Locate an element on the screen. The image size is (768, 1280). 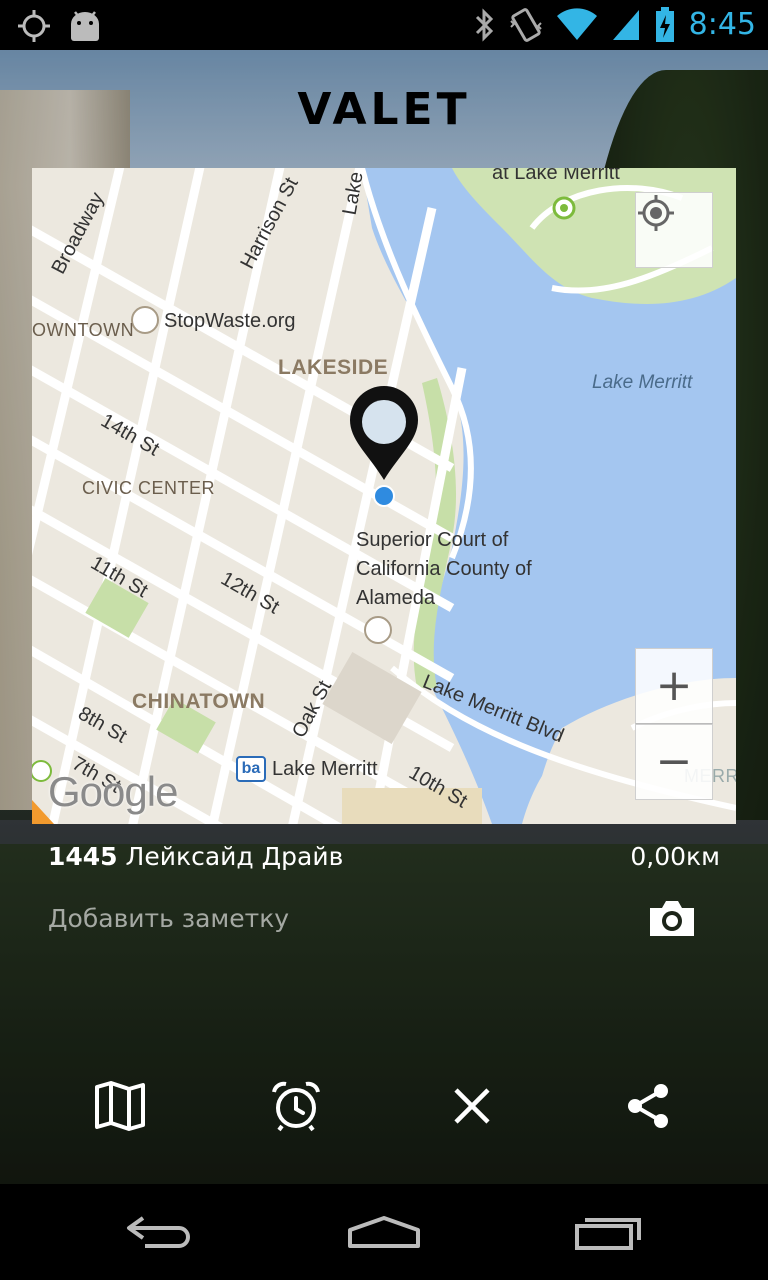
camera-button is located at coordinates (672, 918).